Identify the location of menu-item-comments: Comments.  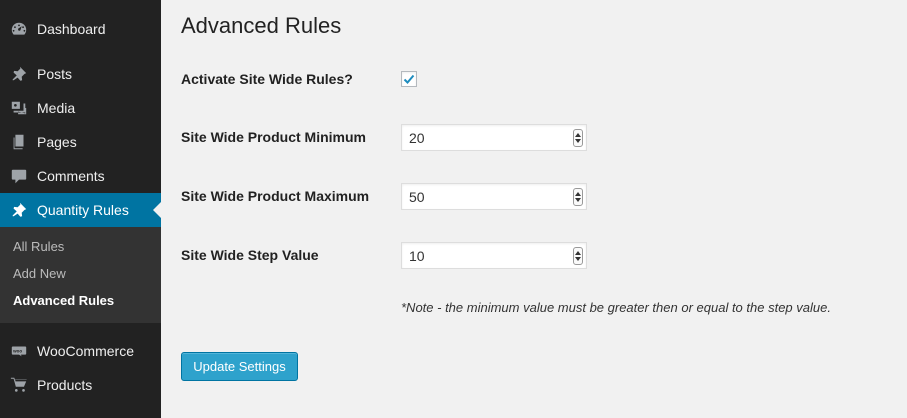
(80, 176).